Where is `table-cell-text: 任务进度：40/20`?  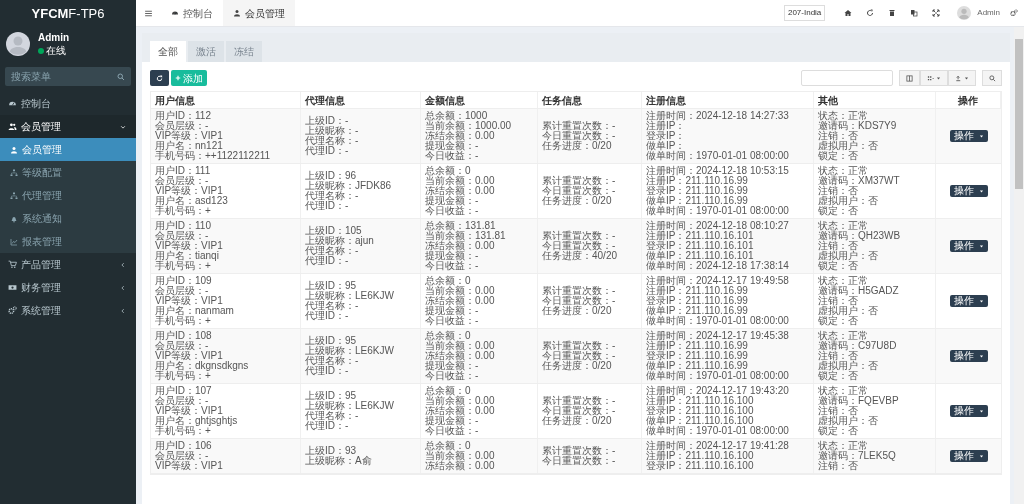
table-cell-text: 任务进度：40/20 is located at coordinates (580, 256).